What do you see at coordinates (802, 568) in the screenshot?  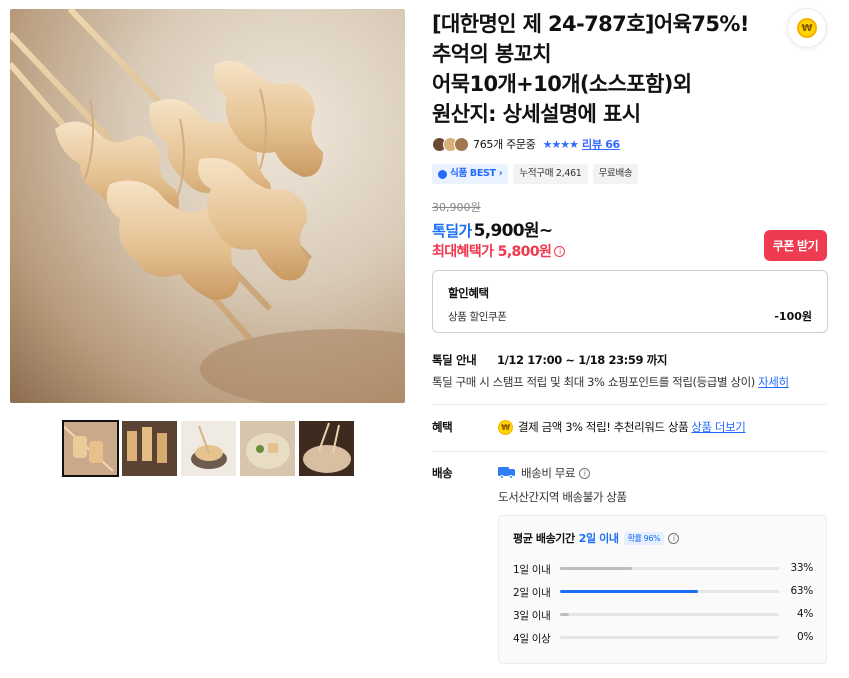 I see `delivery-row-percent: 33%` at bounding box center [802, 568].